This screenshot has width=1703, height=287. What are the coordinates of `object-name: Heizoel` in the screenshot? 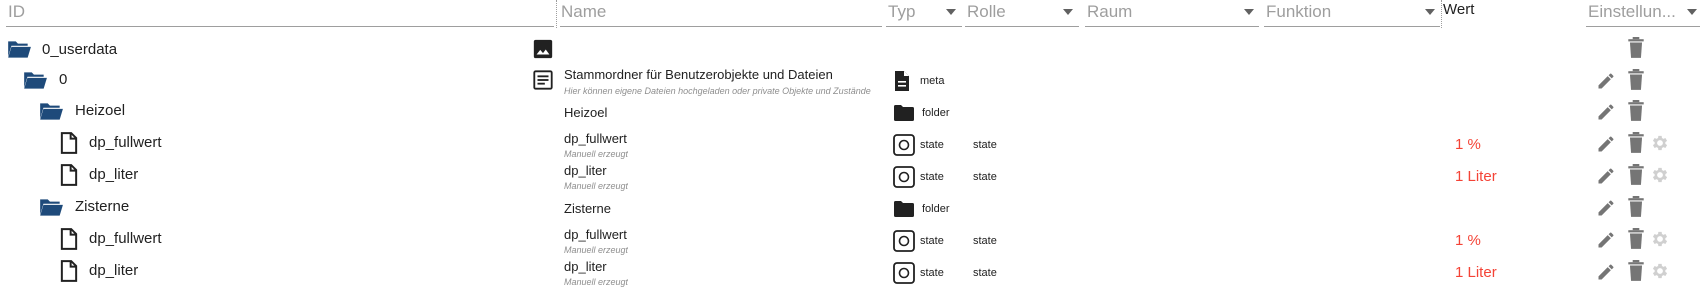 It's located at (585, 112).